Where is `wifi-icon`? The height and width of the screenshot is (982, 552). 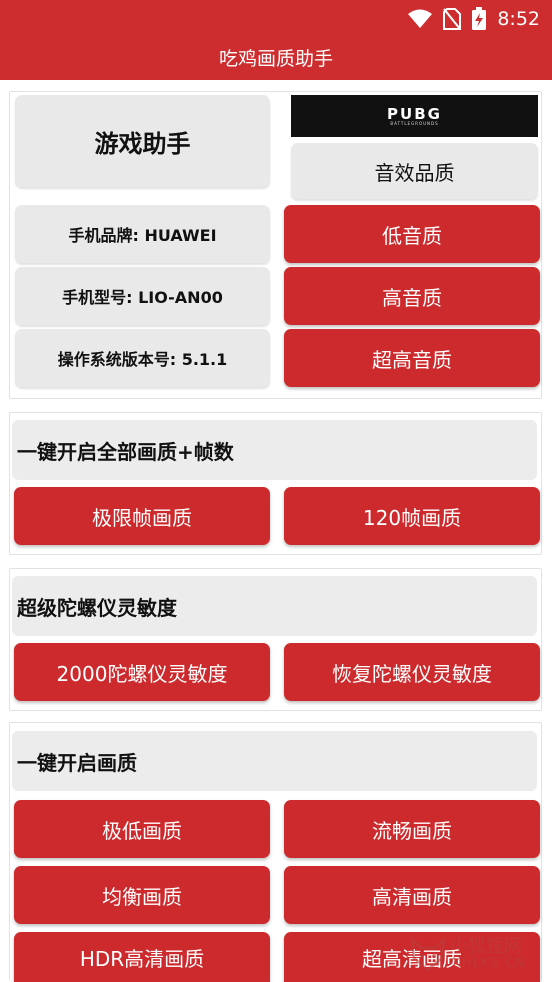 wifi-icon is located at coordinates (420, 18).